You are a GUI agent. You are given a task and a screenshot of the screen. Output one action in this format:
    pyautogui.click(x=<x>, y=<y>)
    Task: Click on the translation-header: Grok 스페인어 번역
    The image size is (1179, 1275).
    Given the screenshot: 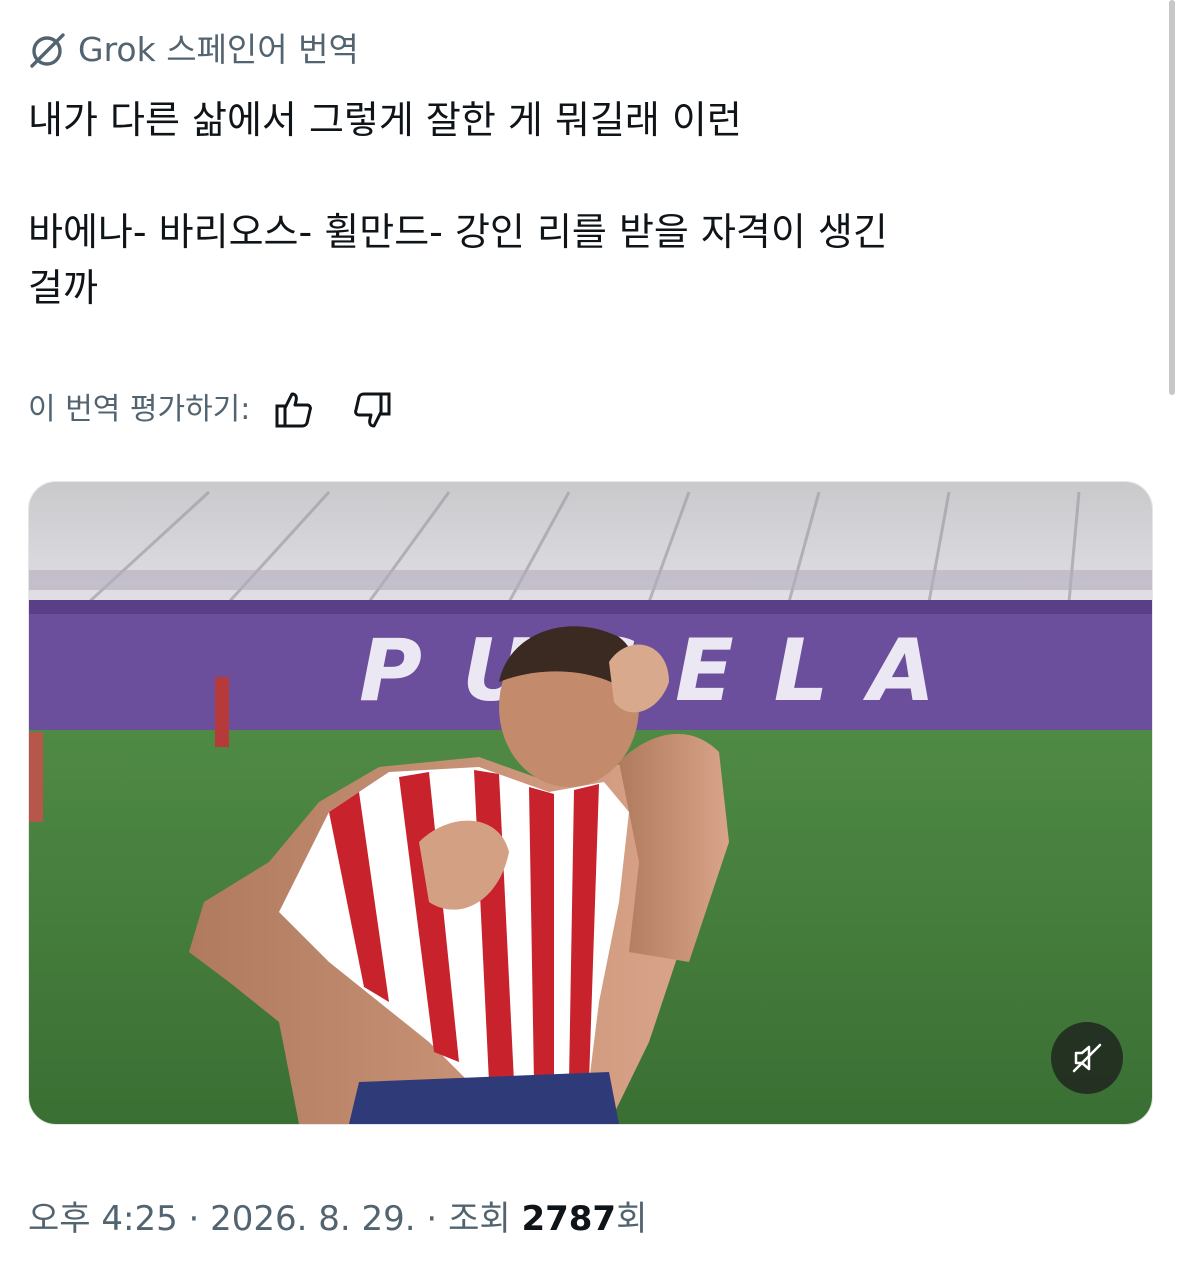 What is the action you would take?
    pyautogui.click(x=193, y=50)
    